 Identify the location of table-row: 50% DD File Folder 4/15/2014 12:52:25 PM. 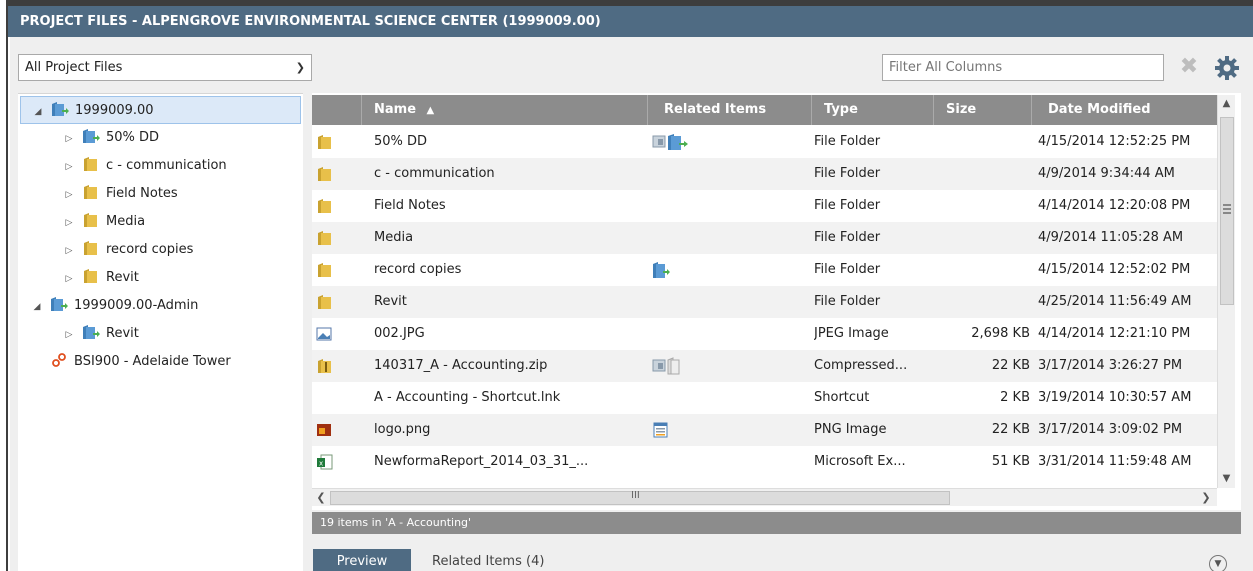
(764, 142).